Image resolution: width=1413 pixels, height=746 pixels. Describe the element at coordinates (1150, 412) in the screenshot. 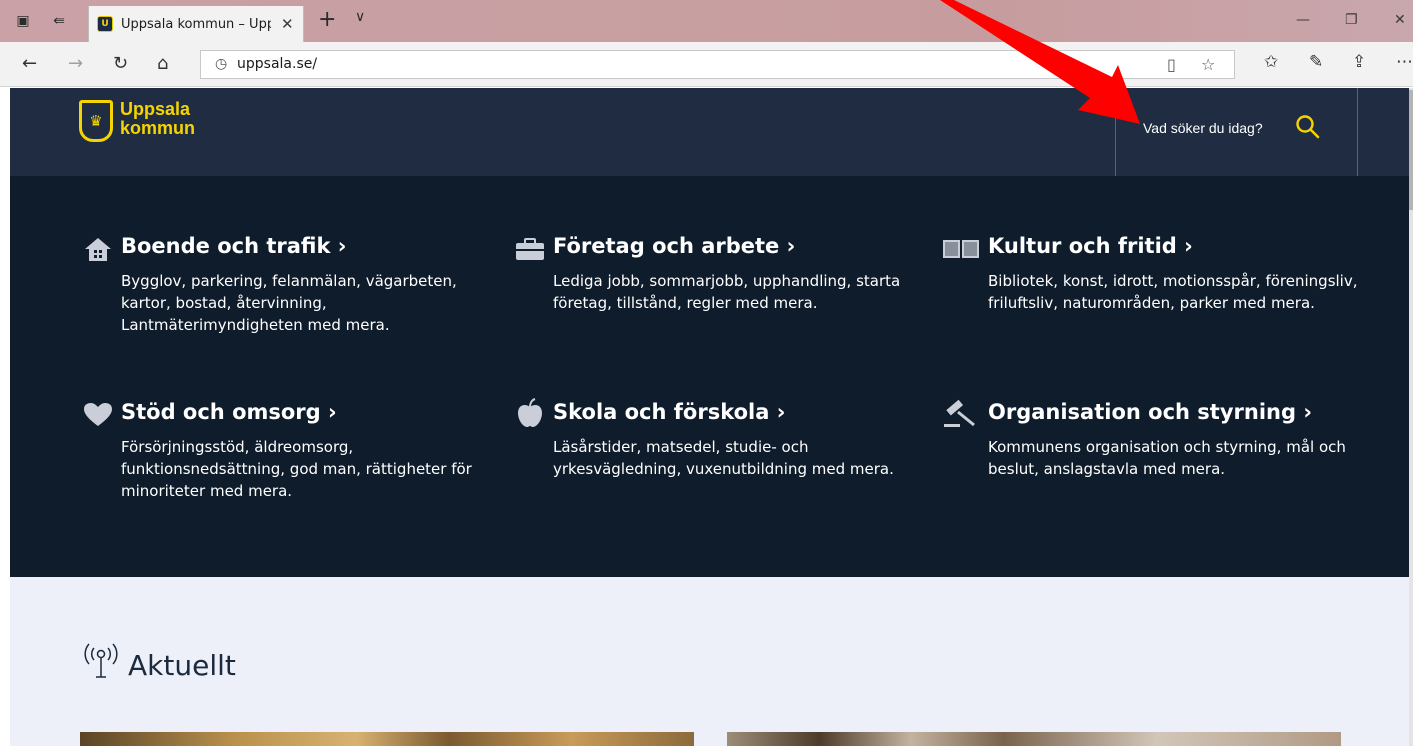

I see `category-title: Organisation och styrning ›` at that location.